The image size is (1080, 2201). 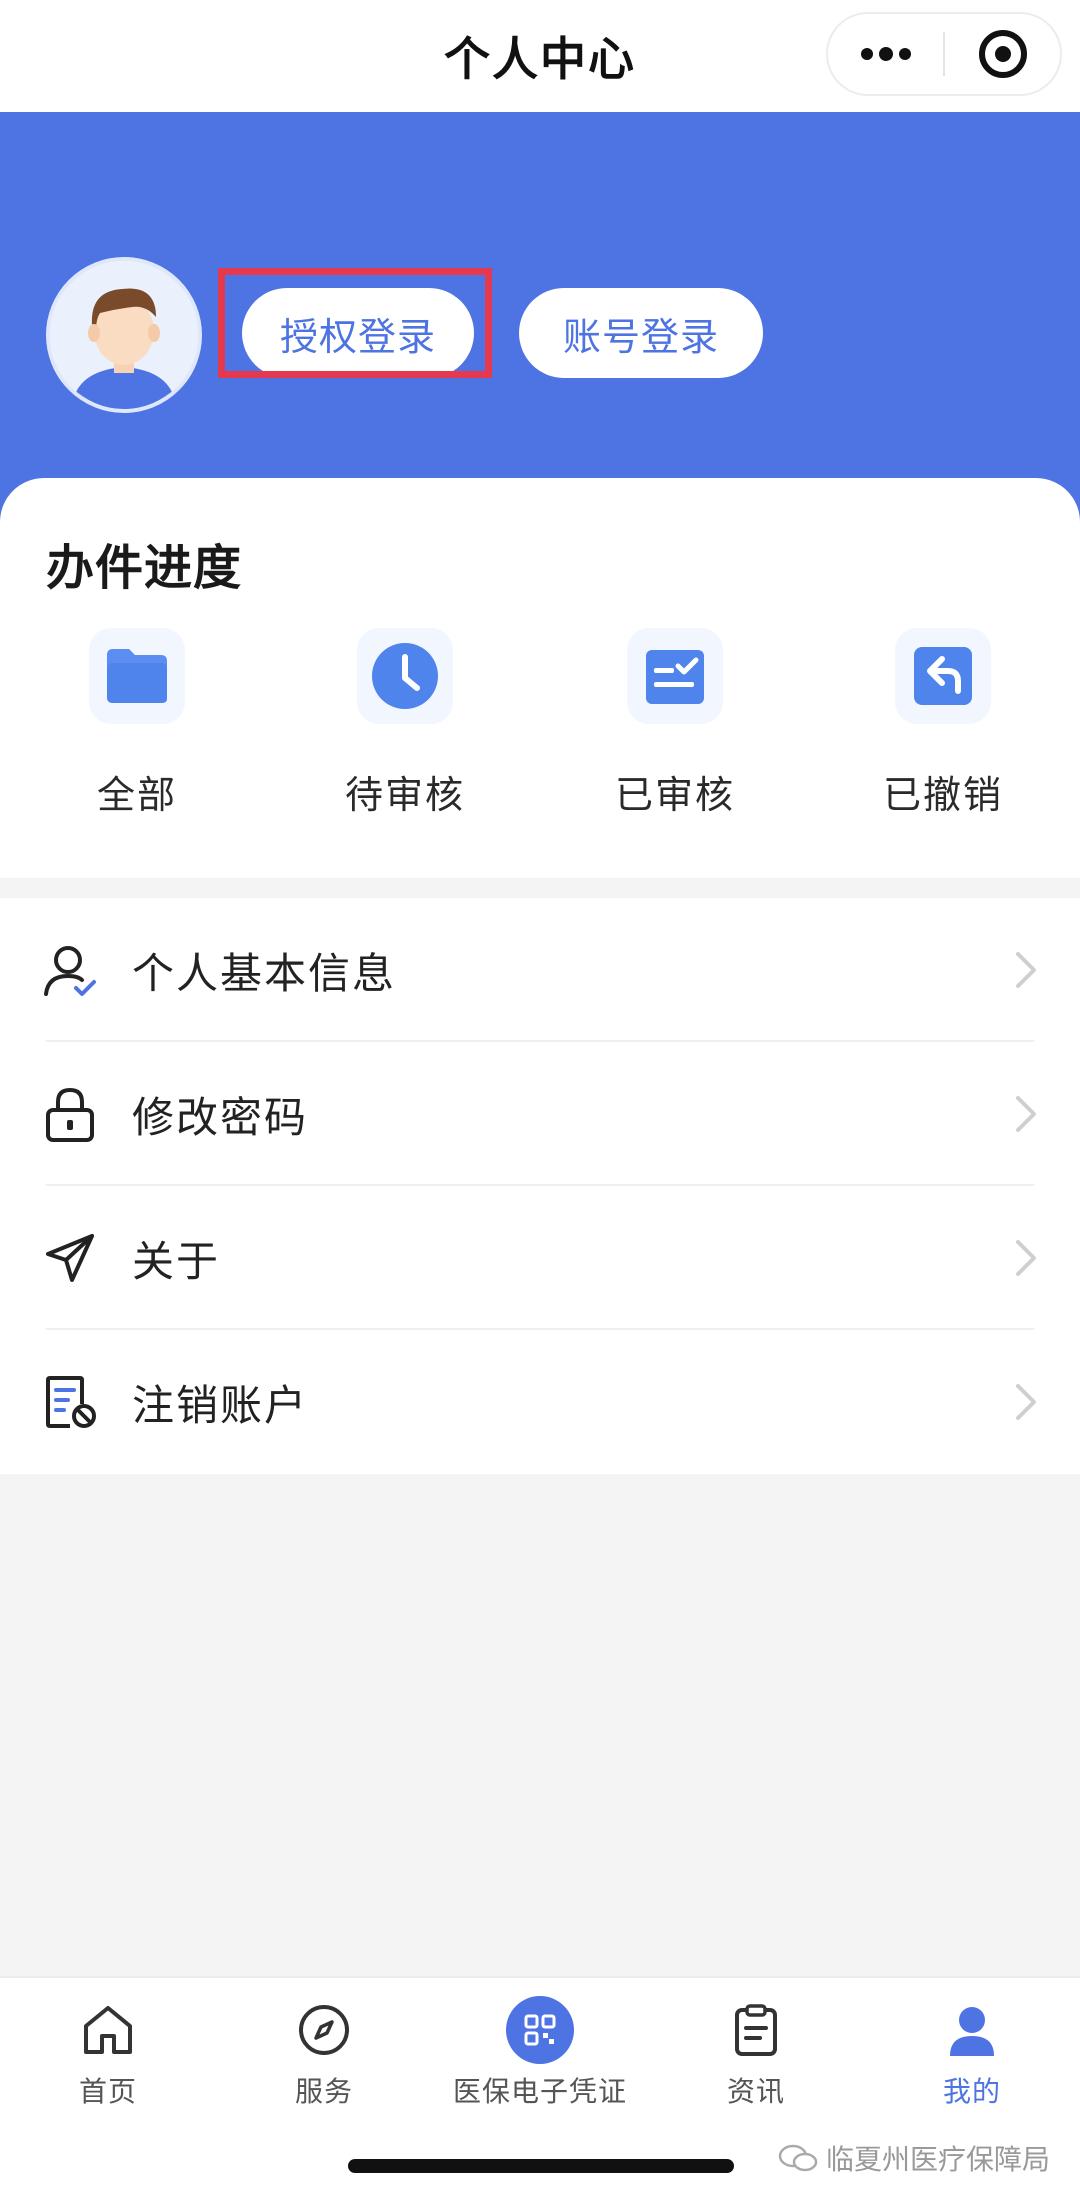 I want to click on progress-item-pending: 待审核, so click(x=405, y=723).